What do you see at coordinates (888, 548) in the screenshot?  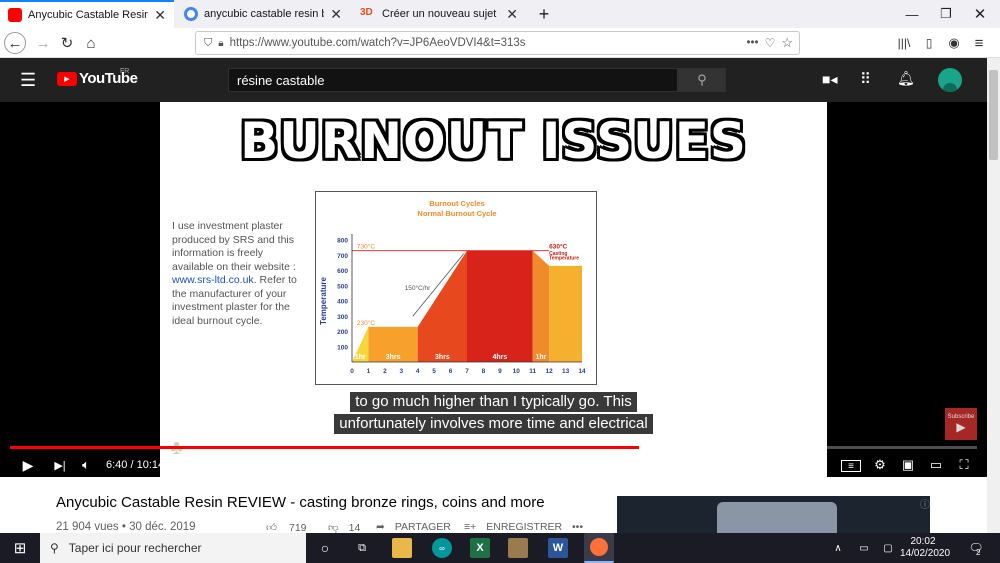 I see `network-icon: ▢` at bounding box center [888, 548].